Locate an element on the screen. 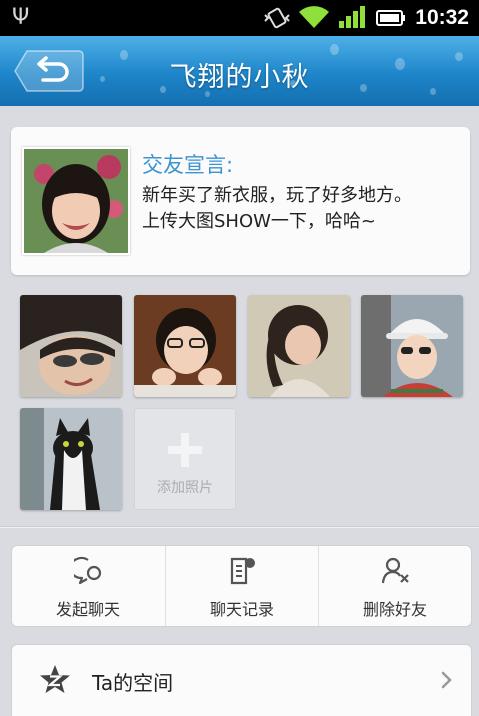  declaration-text: 新年买了新衣服，玩了好多地方。 上传大图SHOW一下，哈哈~ is located at coordinates (302, 209).